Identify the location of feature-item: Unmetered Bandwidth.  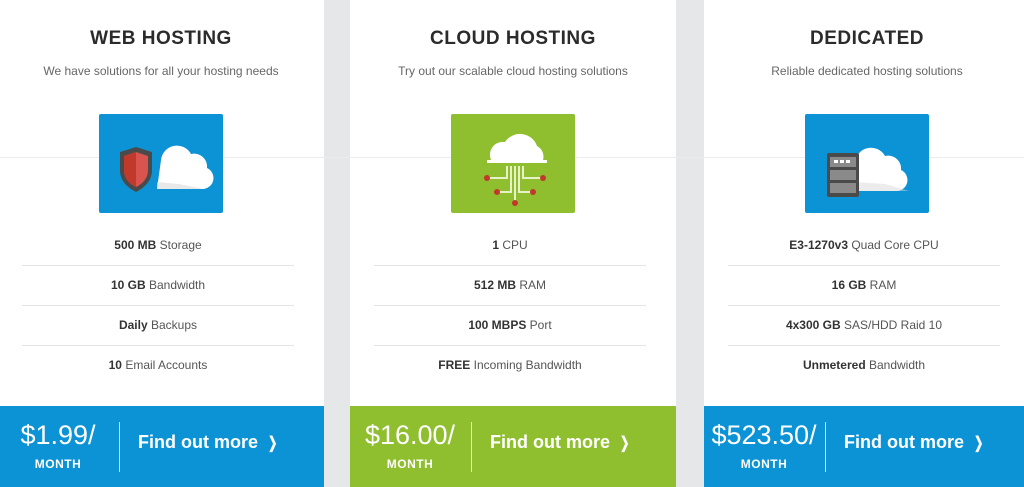
(864, 365).